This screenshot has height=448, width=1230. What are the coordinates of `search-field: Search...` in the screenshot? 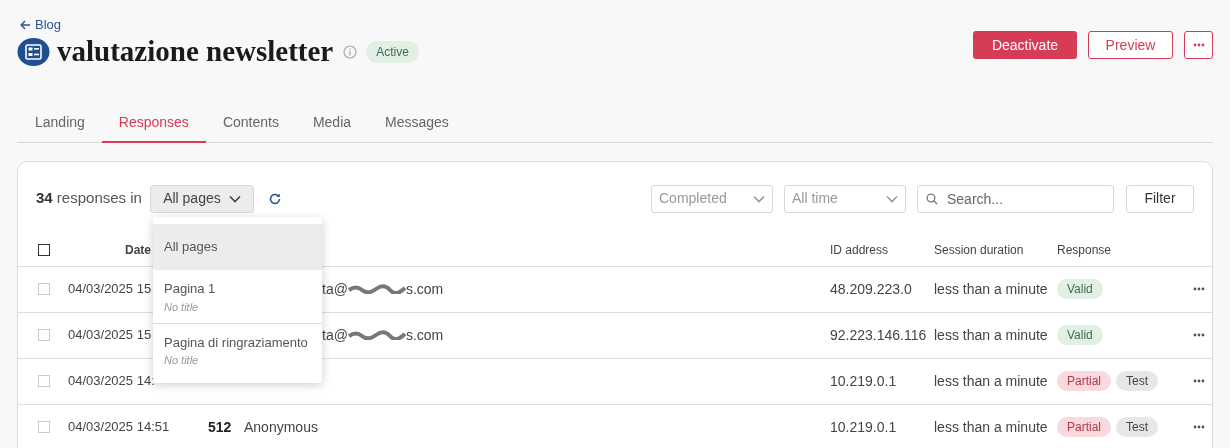 It's located at (1015, 198).